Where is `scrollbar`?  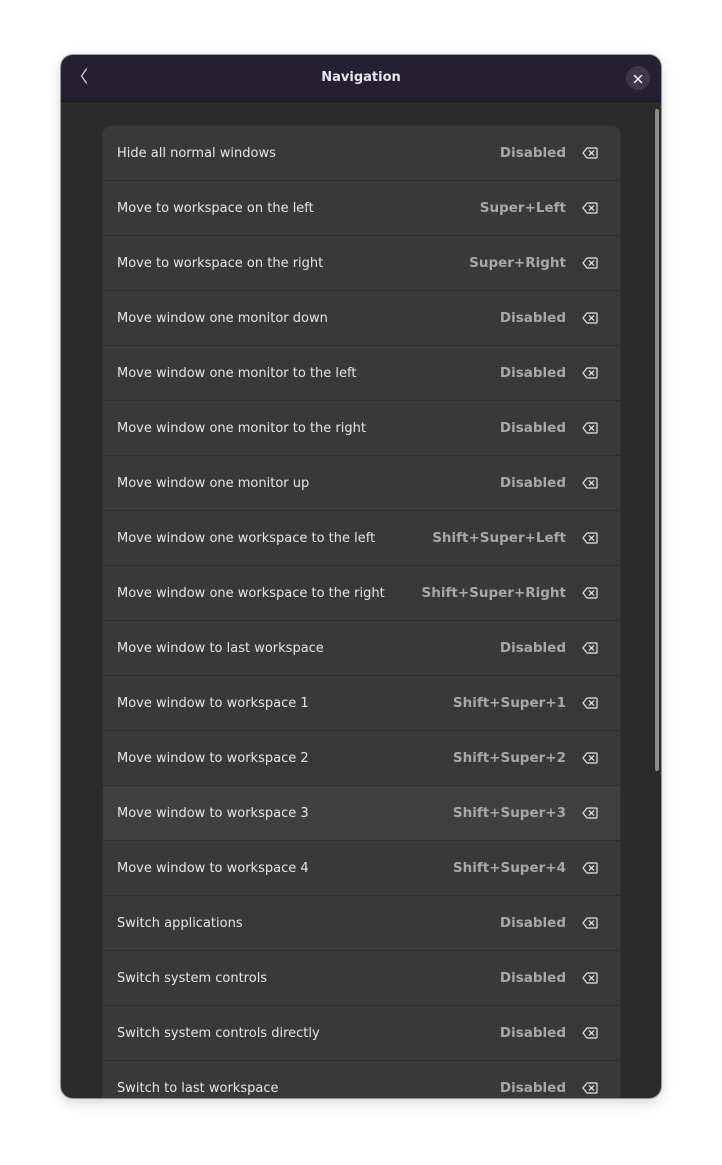
scrollbar is located at coordinates (657, 440).